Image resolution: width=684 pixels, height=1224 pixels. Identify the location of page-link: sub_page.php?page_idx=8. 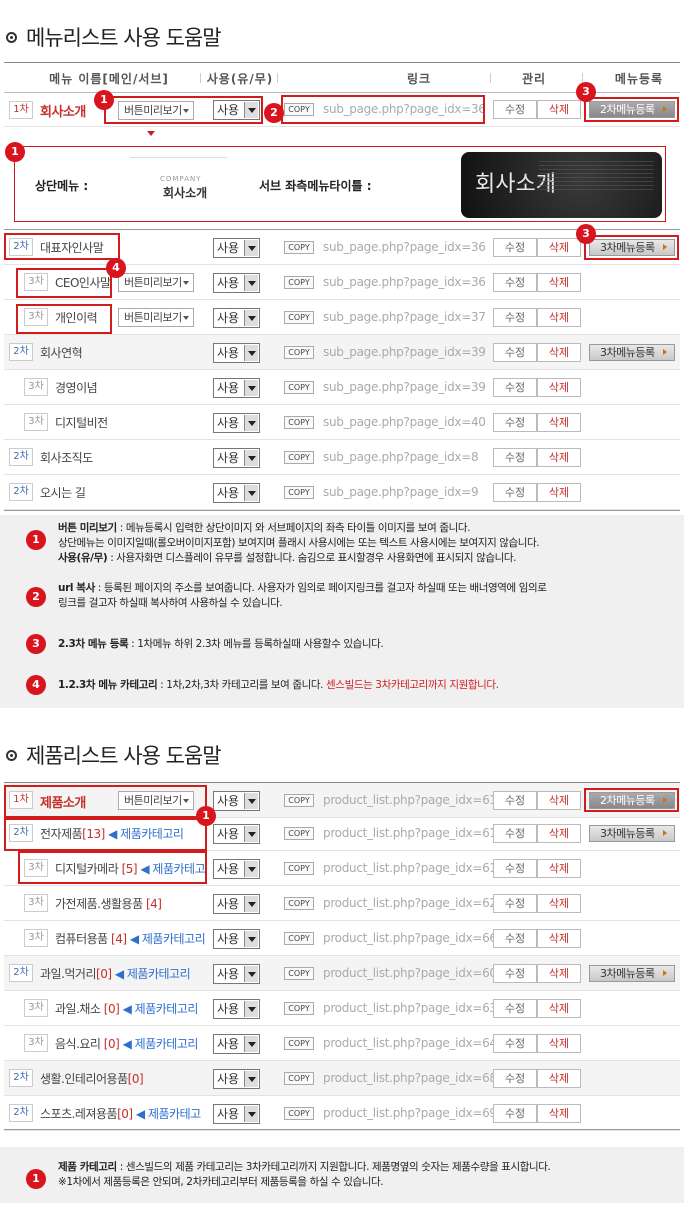
(401, 457).